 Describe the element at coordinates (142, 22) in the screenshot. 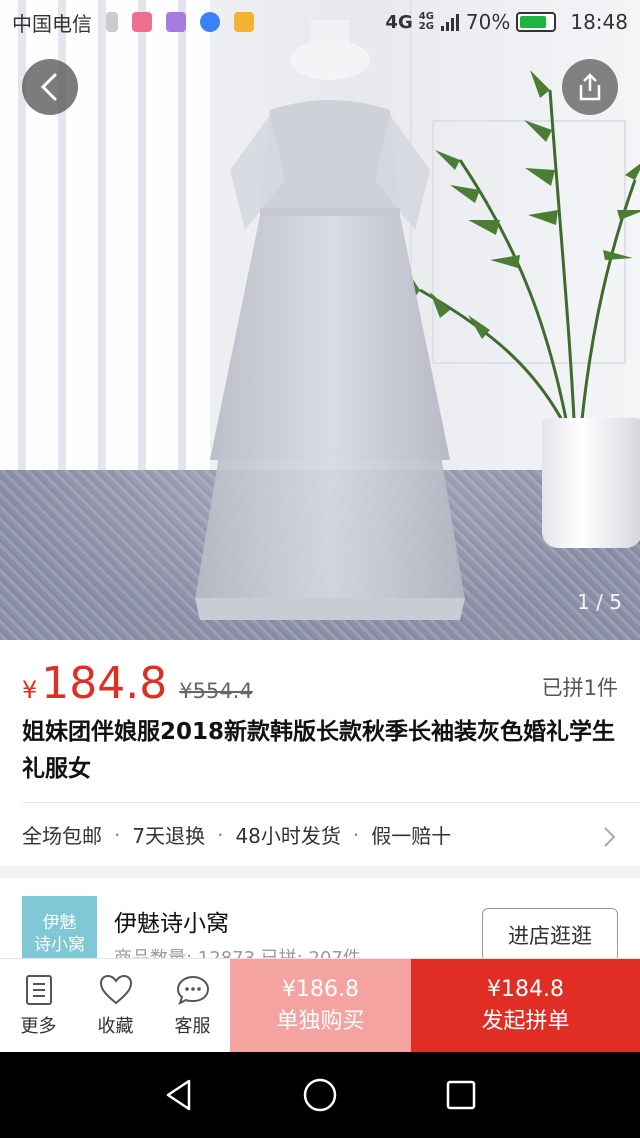

I see `weibo-icon` at that location.